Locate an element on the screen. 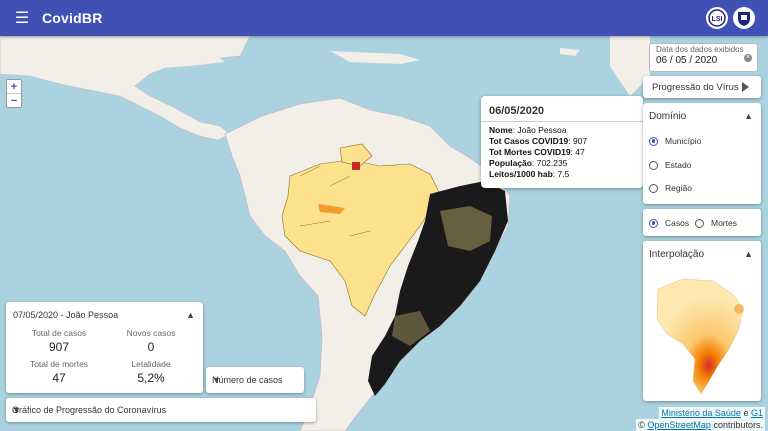  menu-icon: ☰ is located at coordinates (22, 18).